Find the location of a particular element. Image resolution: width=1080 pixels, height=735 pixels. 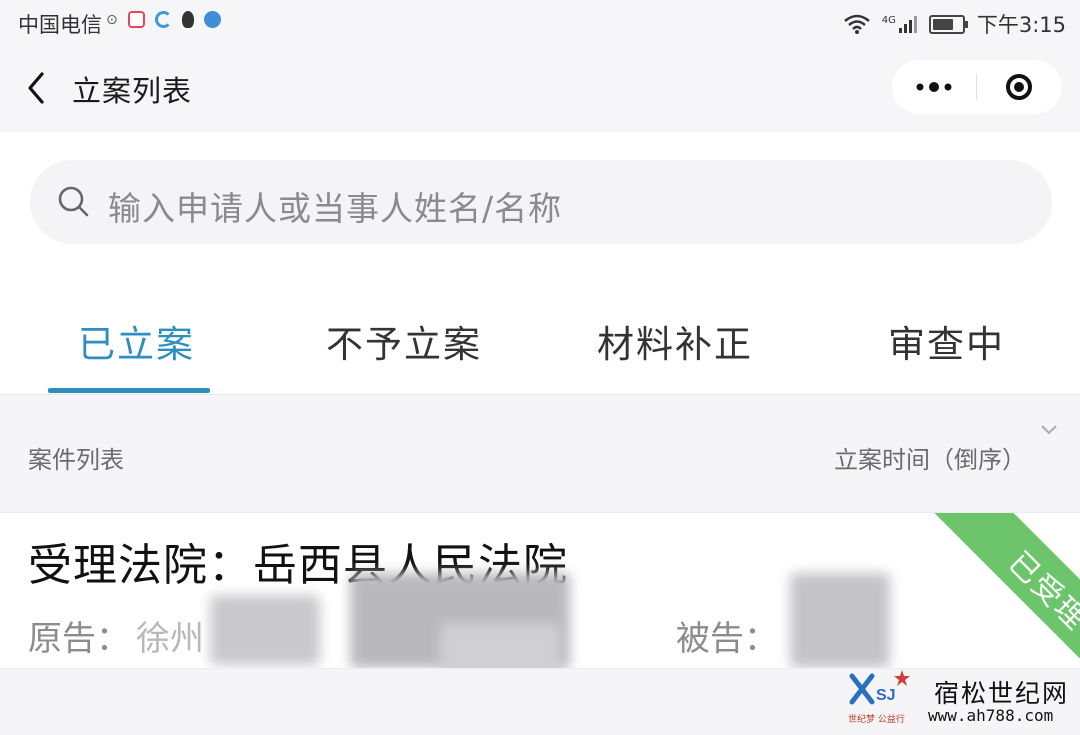

plaintiff-name: 徐州 is located at coordinates (170, 639).